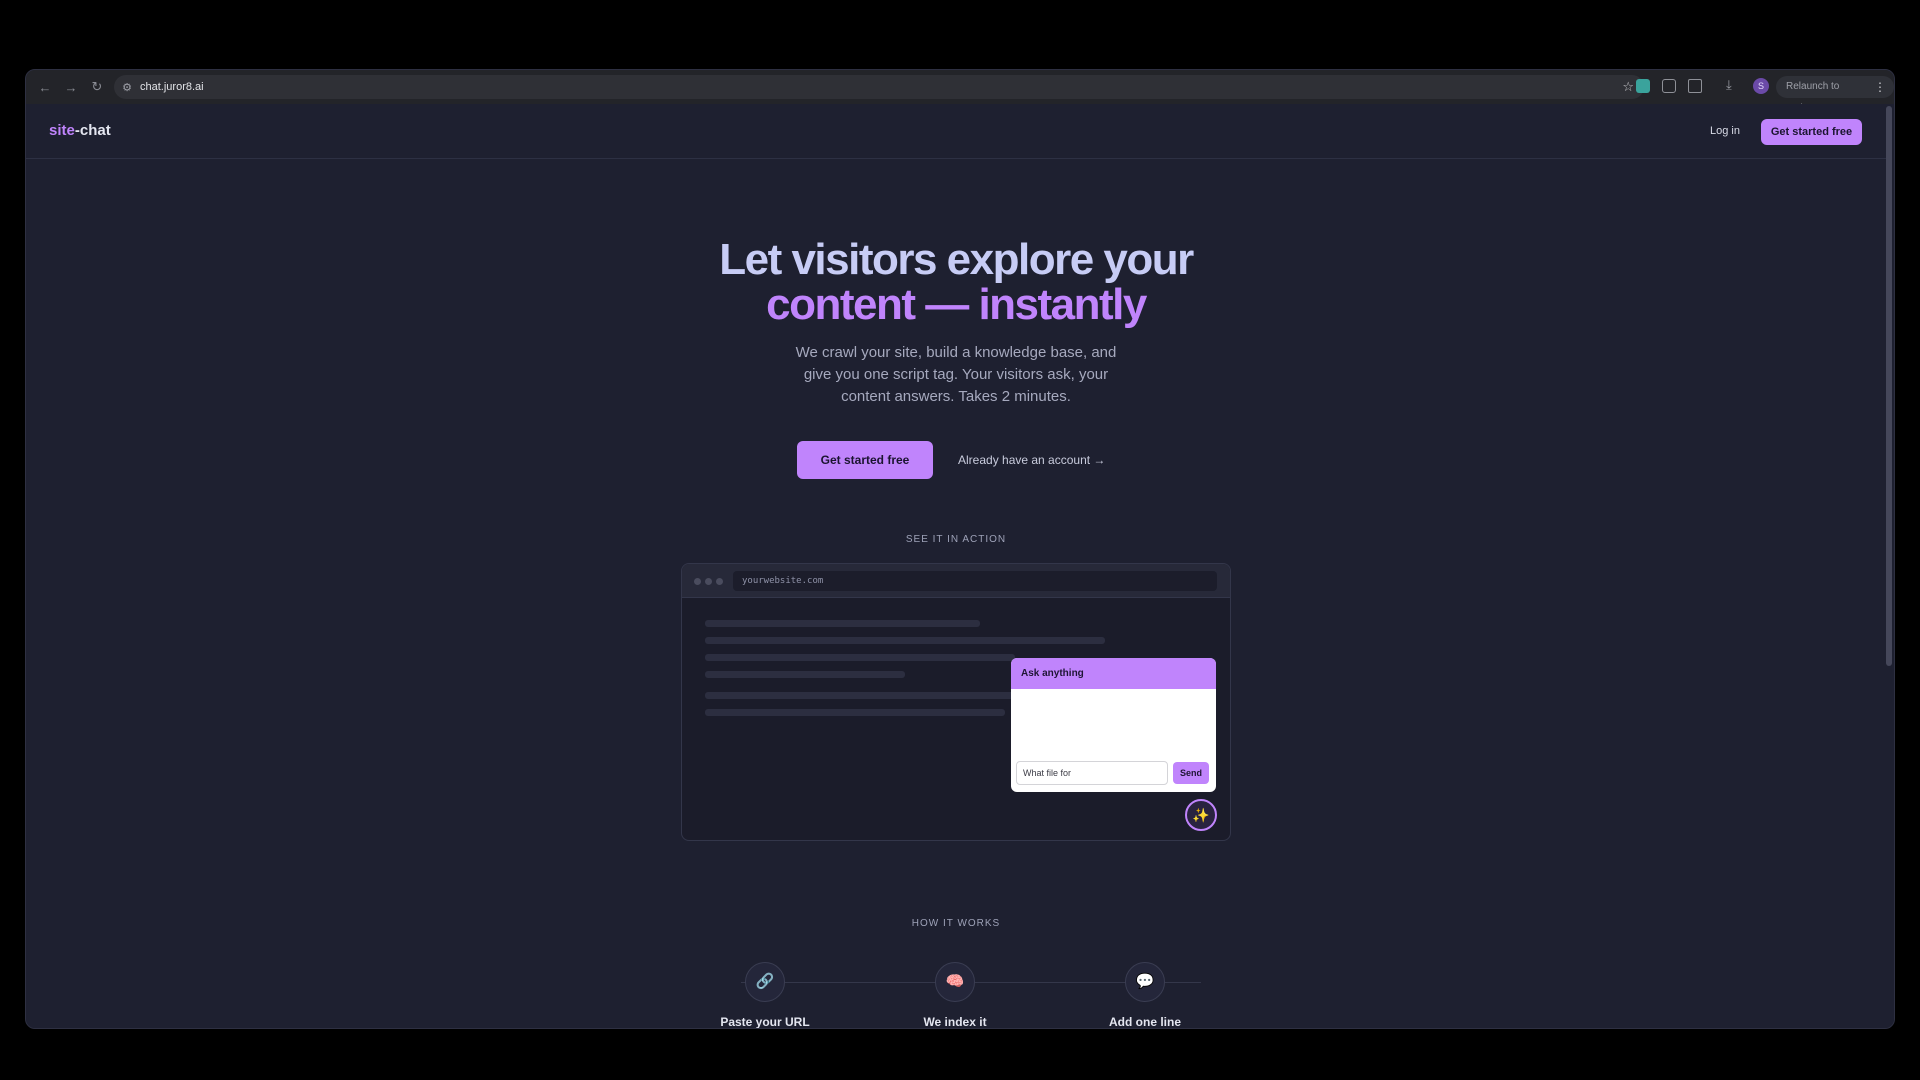 Image resolution: width=1920 pixels, height=1080 pixels. What do you see at coordinates (956, 259) in the screenshot?
I see `hero-title-line-1: Let visitors explore your` at bounding box center [956, 259].